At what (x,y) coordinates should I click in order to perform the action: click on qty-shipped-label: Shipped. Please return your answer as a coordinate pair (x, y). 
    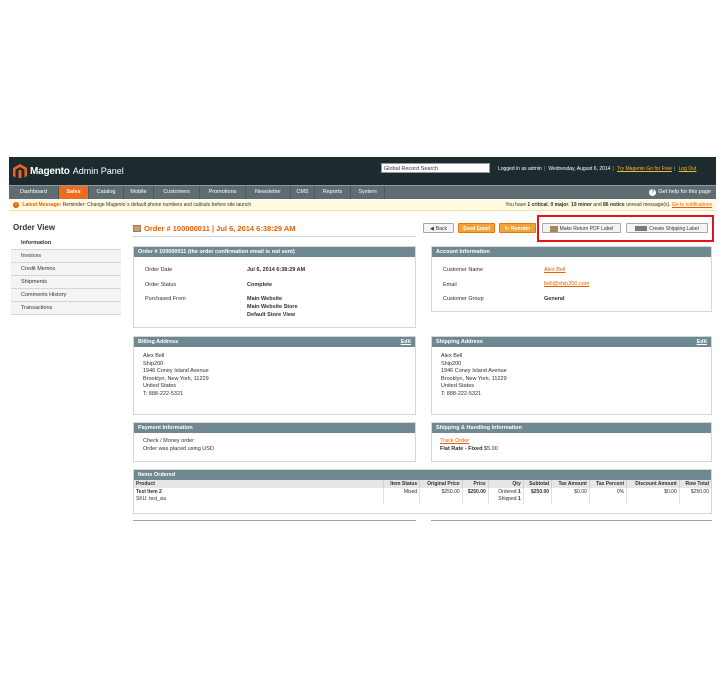
    Looking at the image, I should click on (507, 499).